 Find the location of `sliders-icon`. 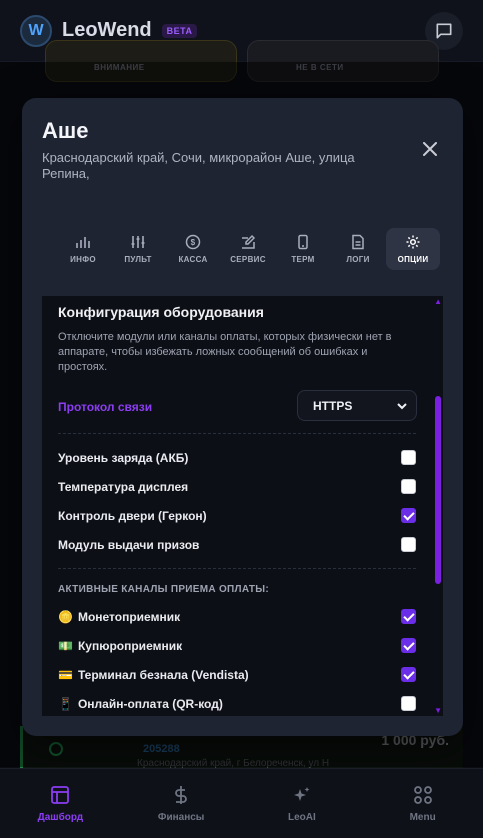

sliders-icon is located at coordinates (138, 242).